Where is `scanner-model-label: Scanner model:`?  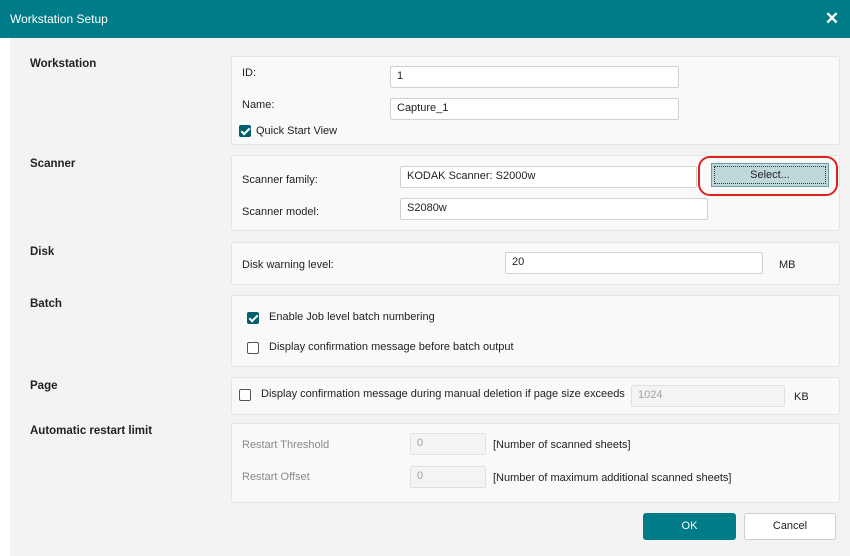 scanner-model-label: Scanner model: is located at coordinates (281, 212).